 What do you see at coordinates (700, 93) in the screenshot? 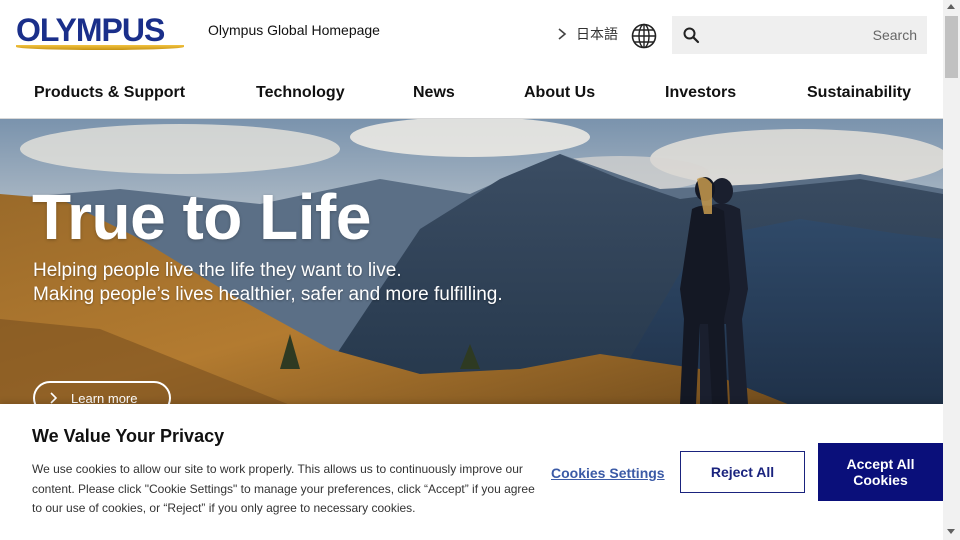
I see `nav-investors: Investors` at bounding box center [700, 93].